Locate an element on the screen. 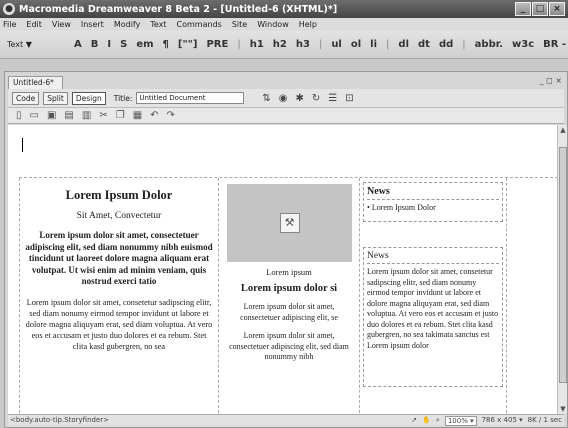 This screenshot has width=568, height=428. dw-logo-icon: ● is located at coordinates (9, 9).